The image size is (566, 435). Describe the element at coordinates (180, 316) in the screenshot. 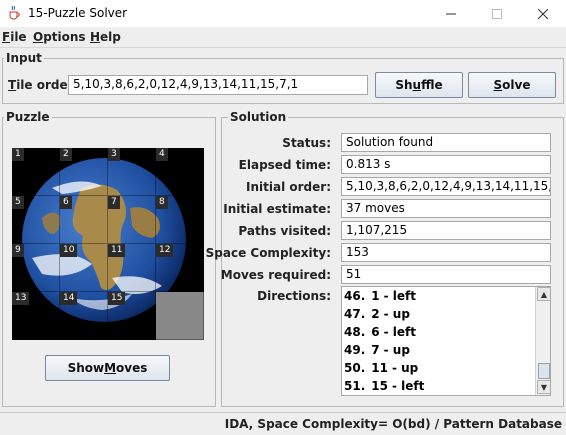

I see `empty-tile` at that location.